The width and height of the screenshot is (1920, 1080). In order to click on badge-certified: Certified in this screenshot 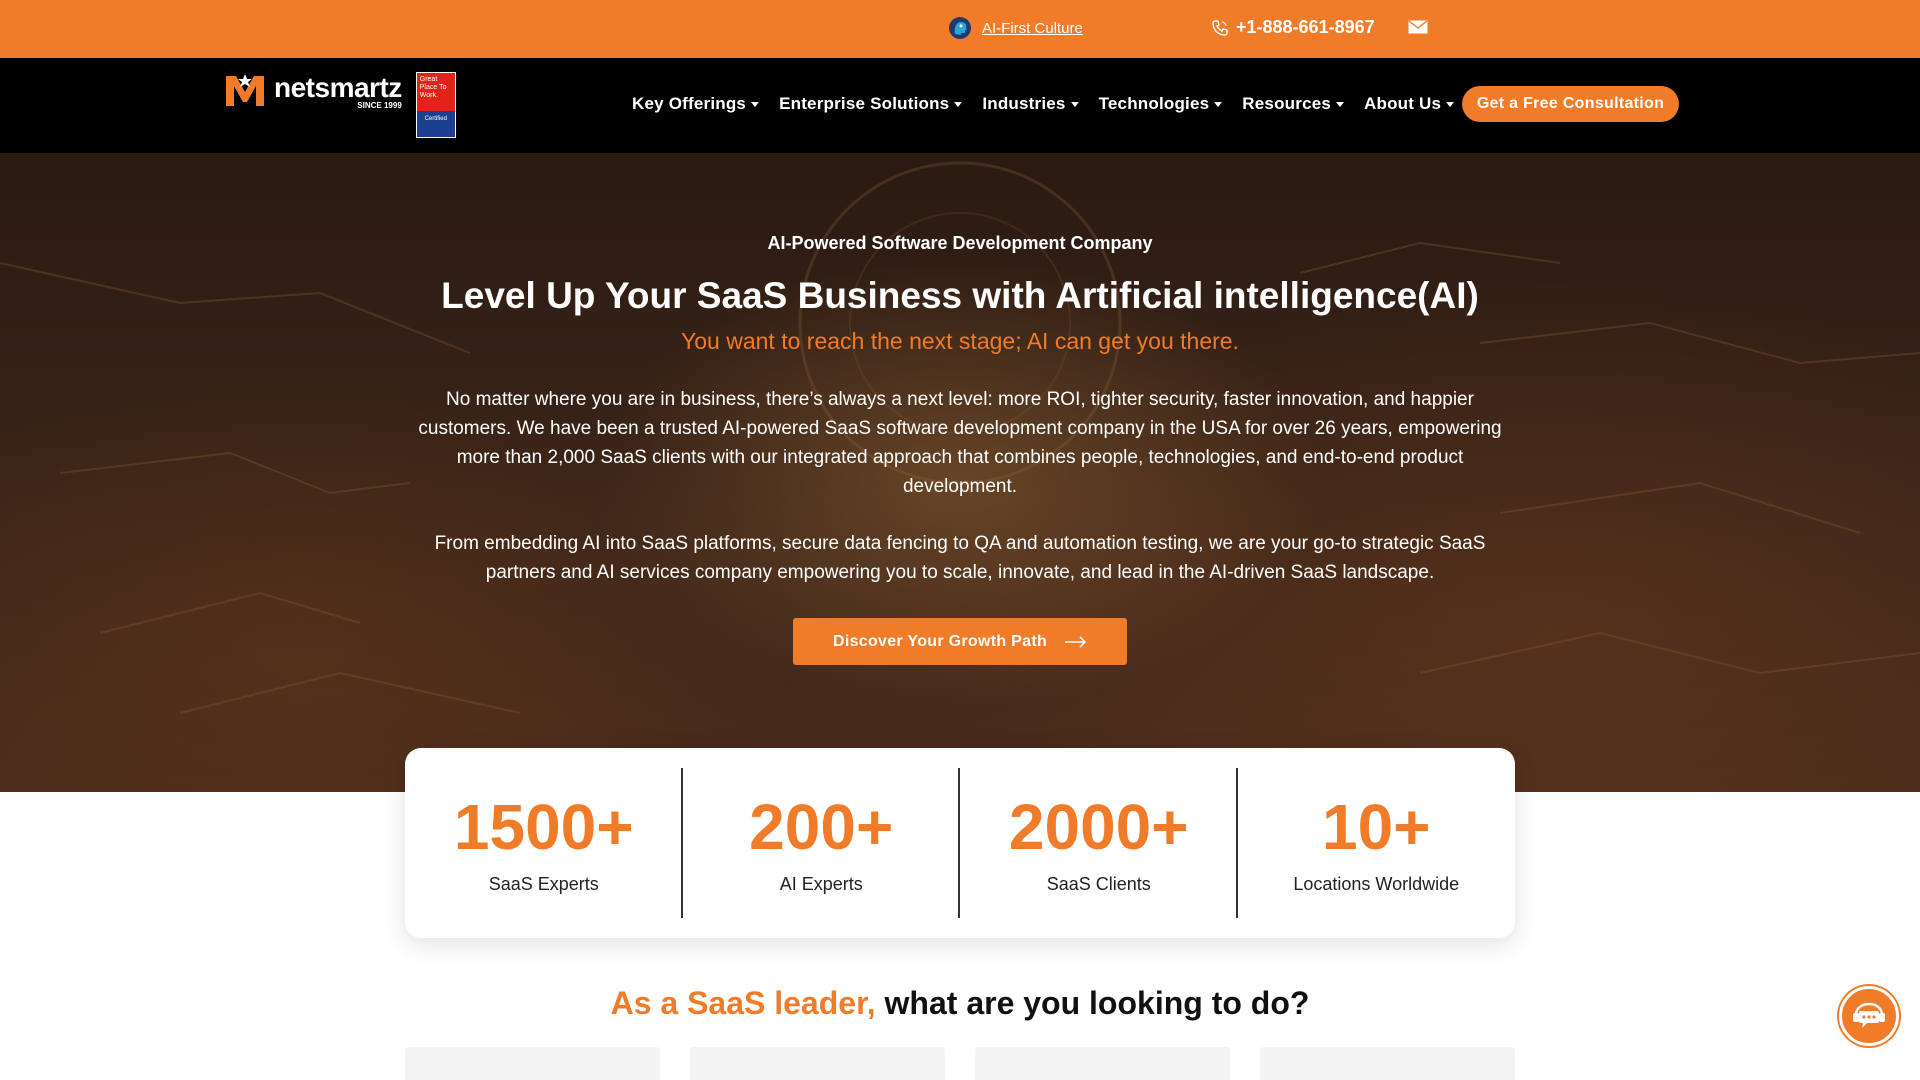, I will do `click(435, 124)`.